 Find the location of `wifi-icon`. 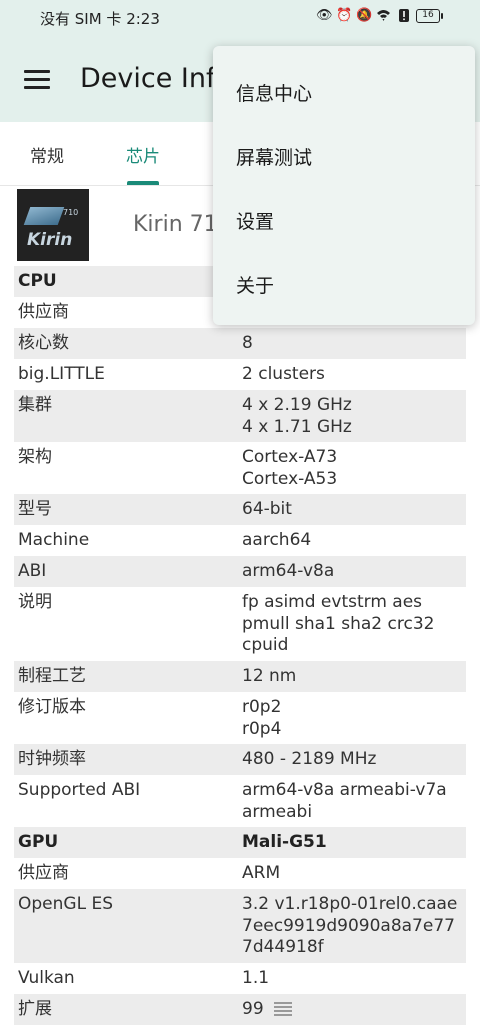

wifi-icon is located at coordinates (383, 15).